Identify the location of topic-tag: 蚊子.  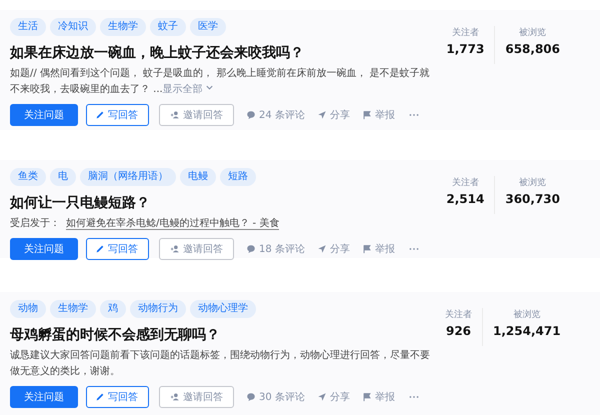
(168, 27).